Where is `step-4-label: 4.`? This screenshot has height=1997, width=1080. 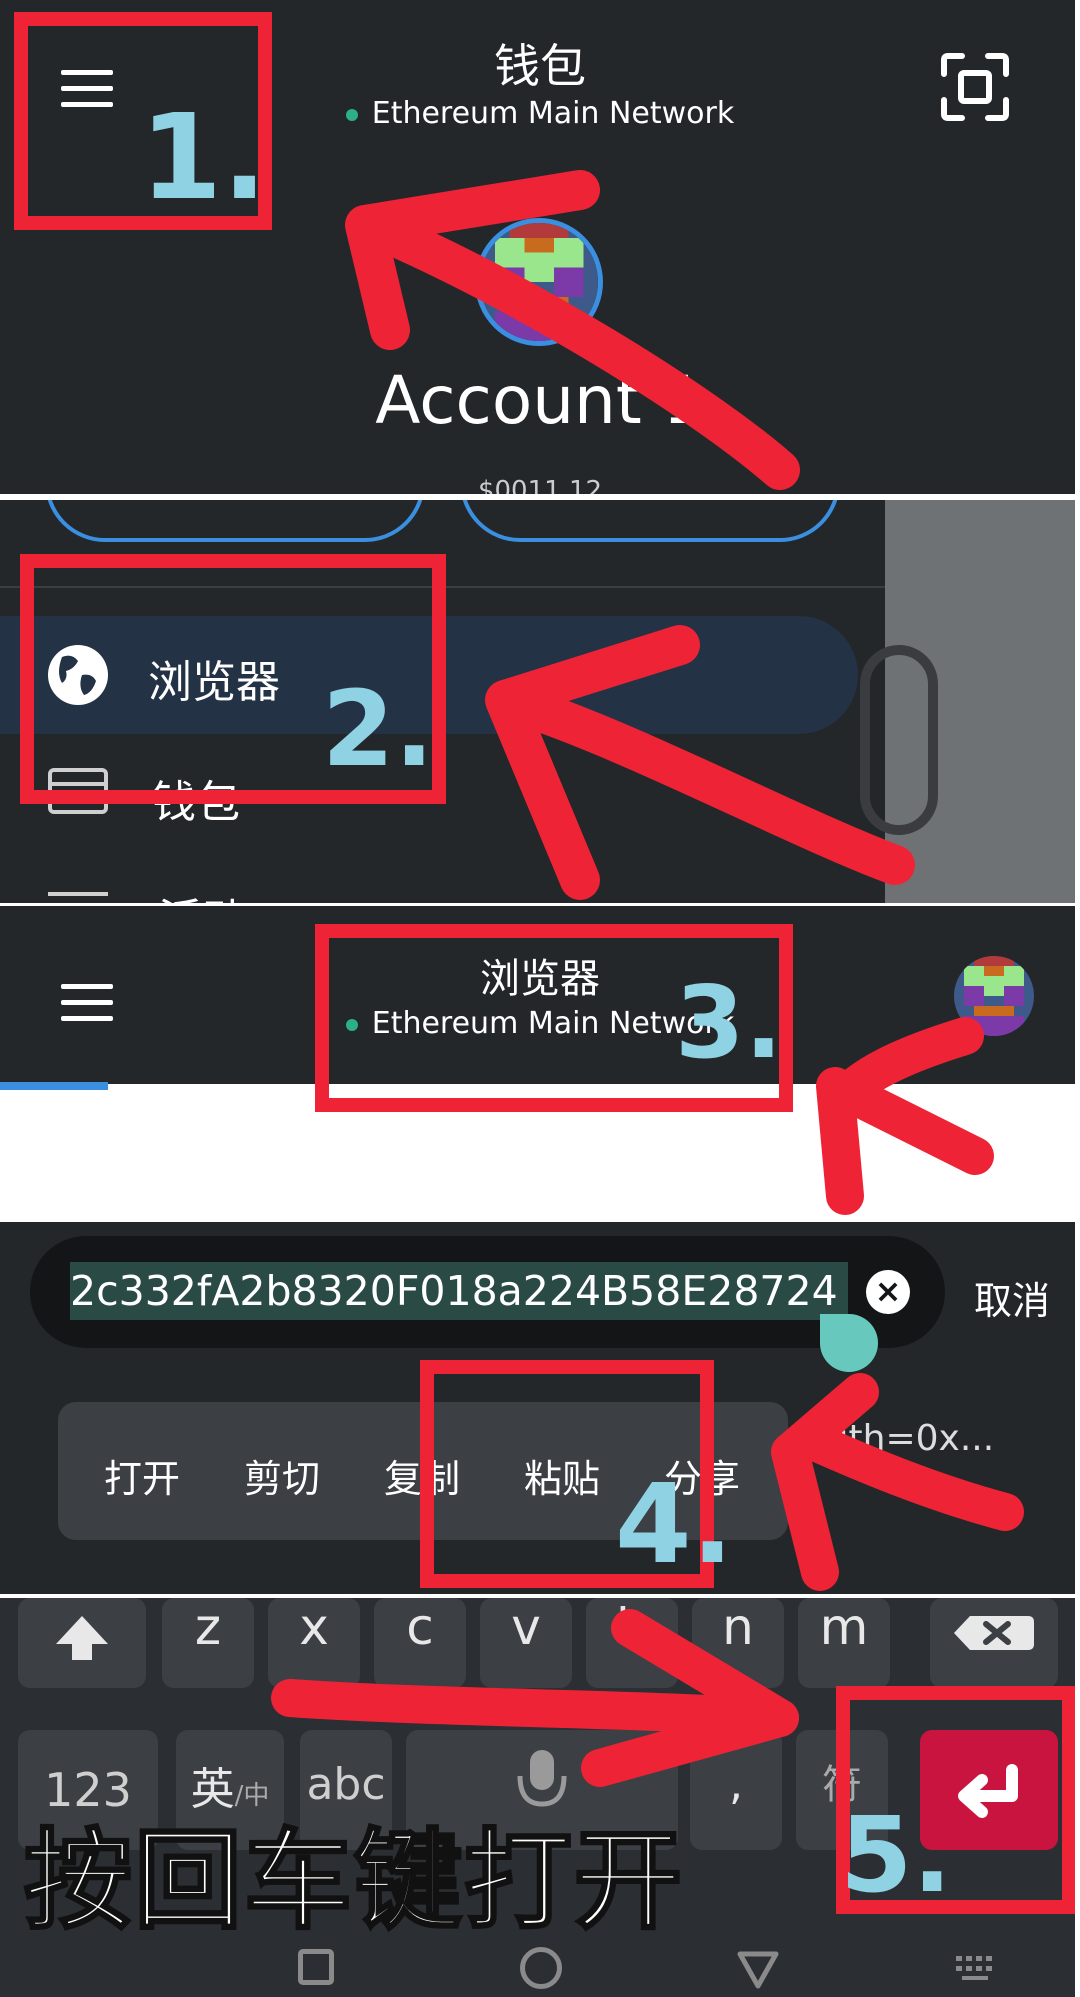 step-4-label: 4. is located at coordinates (674, 1524).